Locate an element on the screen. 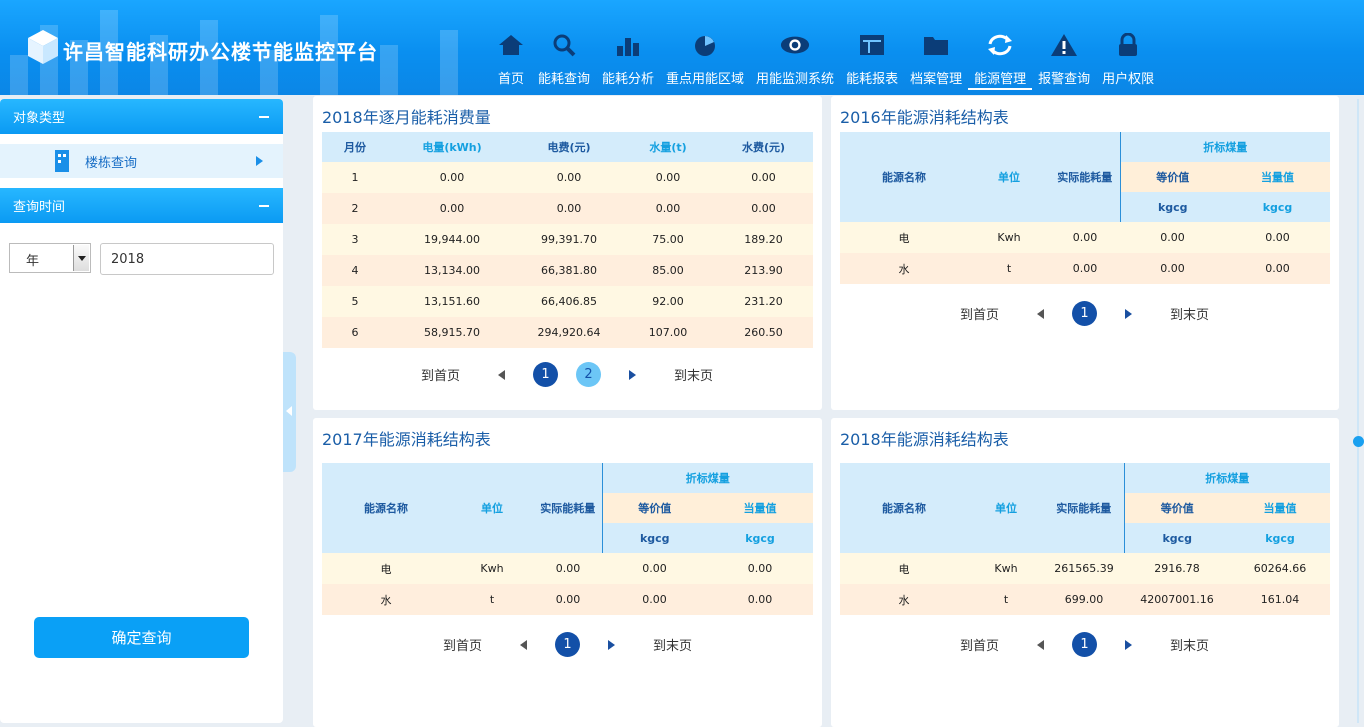 The height and width of the screenshot is (727, 1364). page-2-button: 2 is located at coordinates (589, 374).